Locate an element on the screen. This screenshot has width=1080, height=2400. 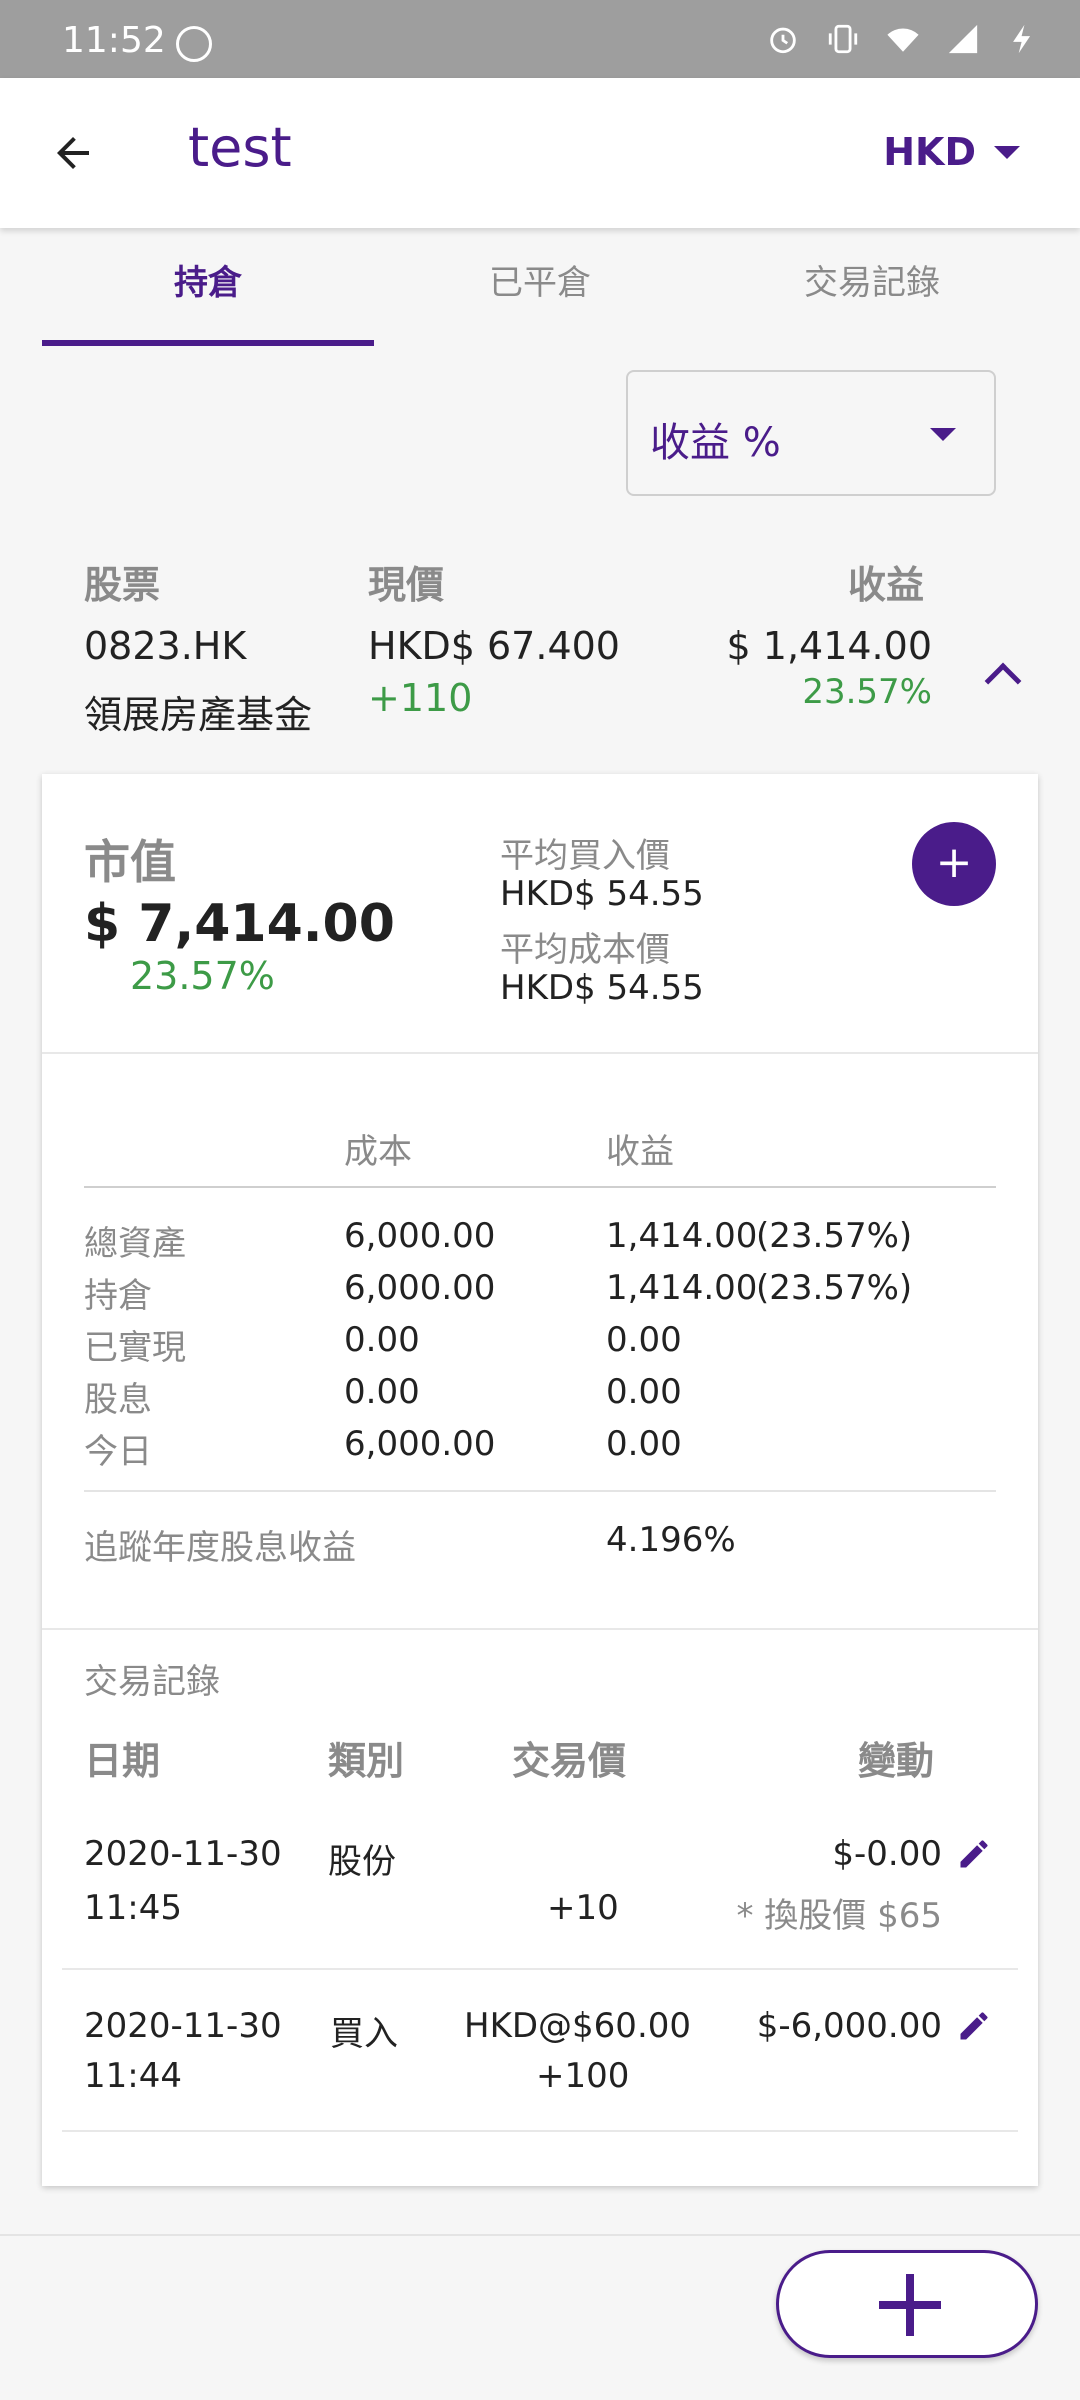
dividend-yield-value: 4.196% is located at coordinates (671, 1540).